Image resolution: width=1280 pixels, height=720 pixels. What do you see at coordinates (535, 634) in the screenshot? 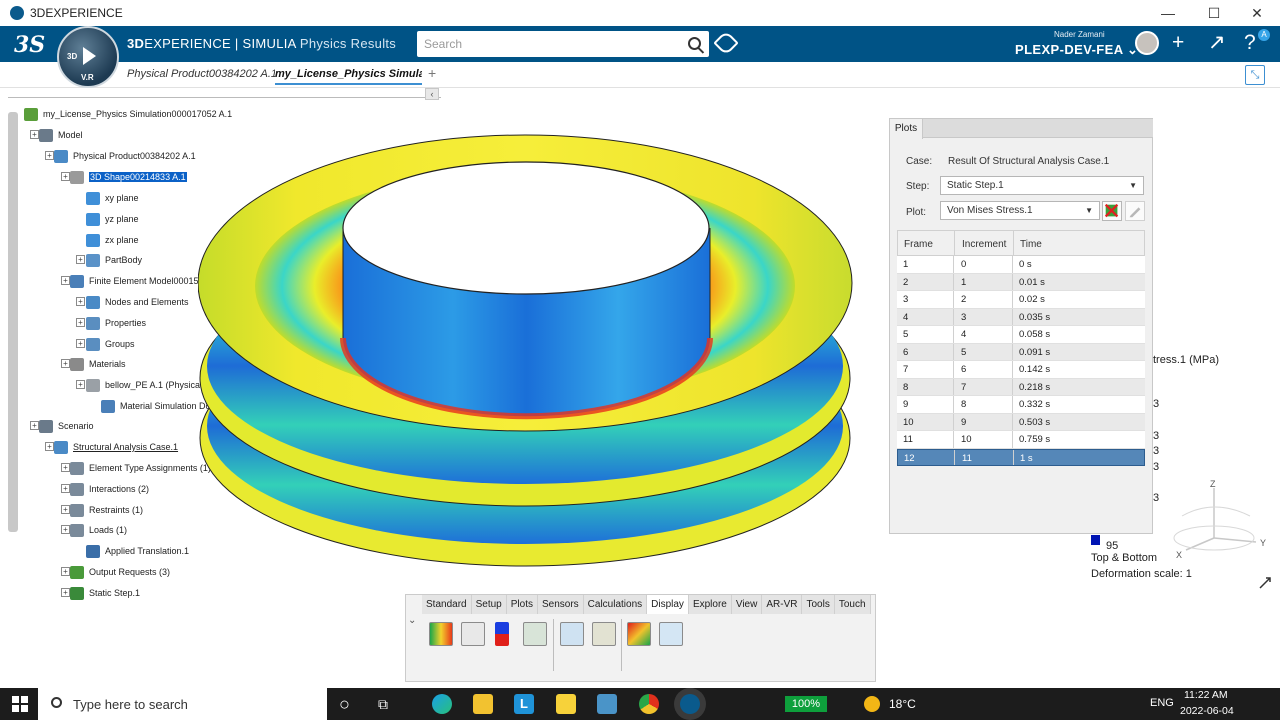
I see `section-view-icon` at bounding box center [535, 634].